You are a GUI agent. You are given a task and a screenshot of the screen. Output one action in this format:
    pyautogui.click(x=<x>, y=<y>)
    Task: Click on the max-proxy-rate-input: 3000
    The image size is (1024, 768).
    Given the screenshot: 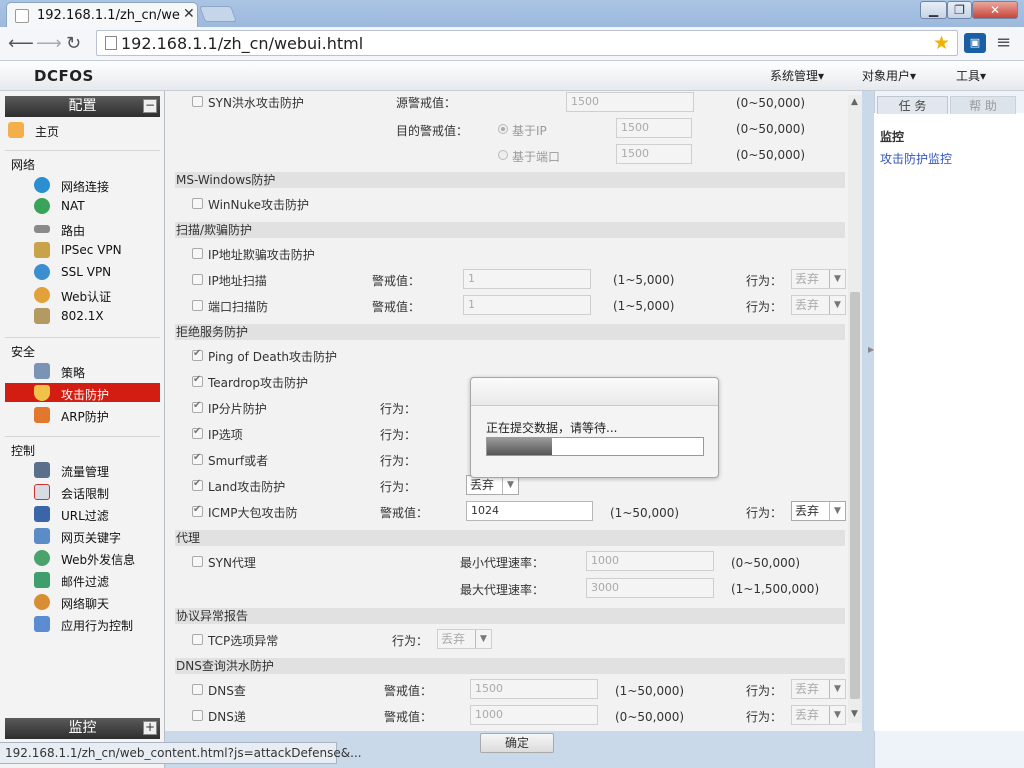 What is the action you would take?
    pyautogui.click(x=650, y=588)
    